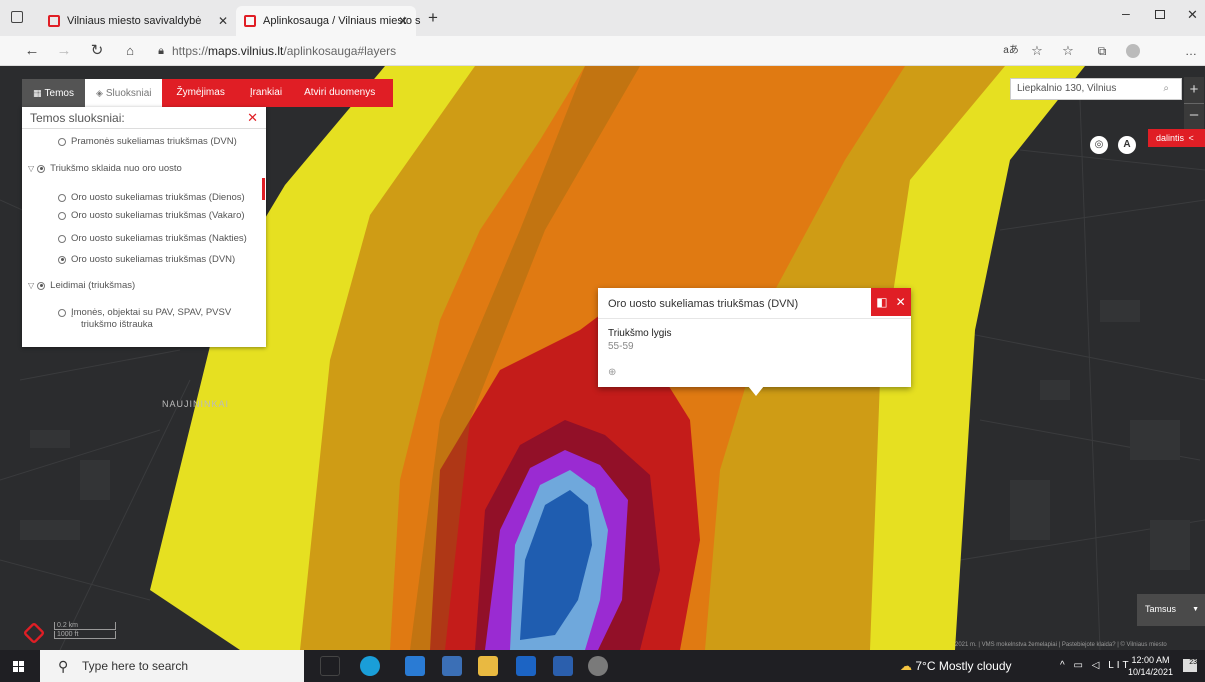  What do you see at coordinates (53, 93) in the screenshot?
I see `tab-temos: ▦ Temos` at bounding box center [53, 93].